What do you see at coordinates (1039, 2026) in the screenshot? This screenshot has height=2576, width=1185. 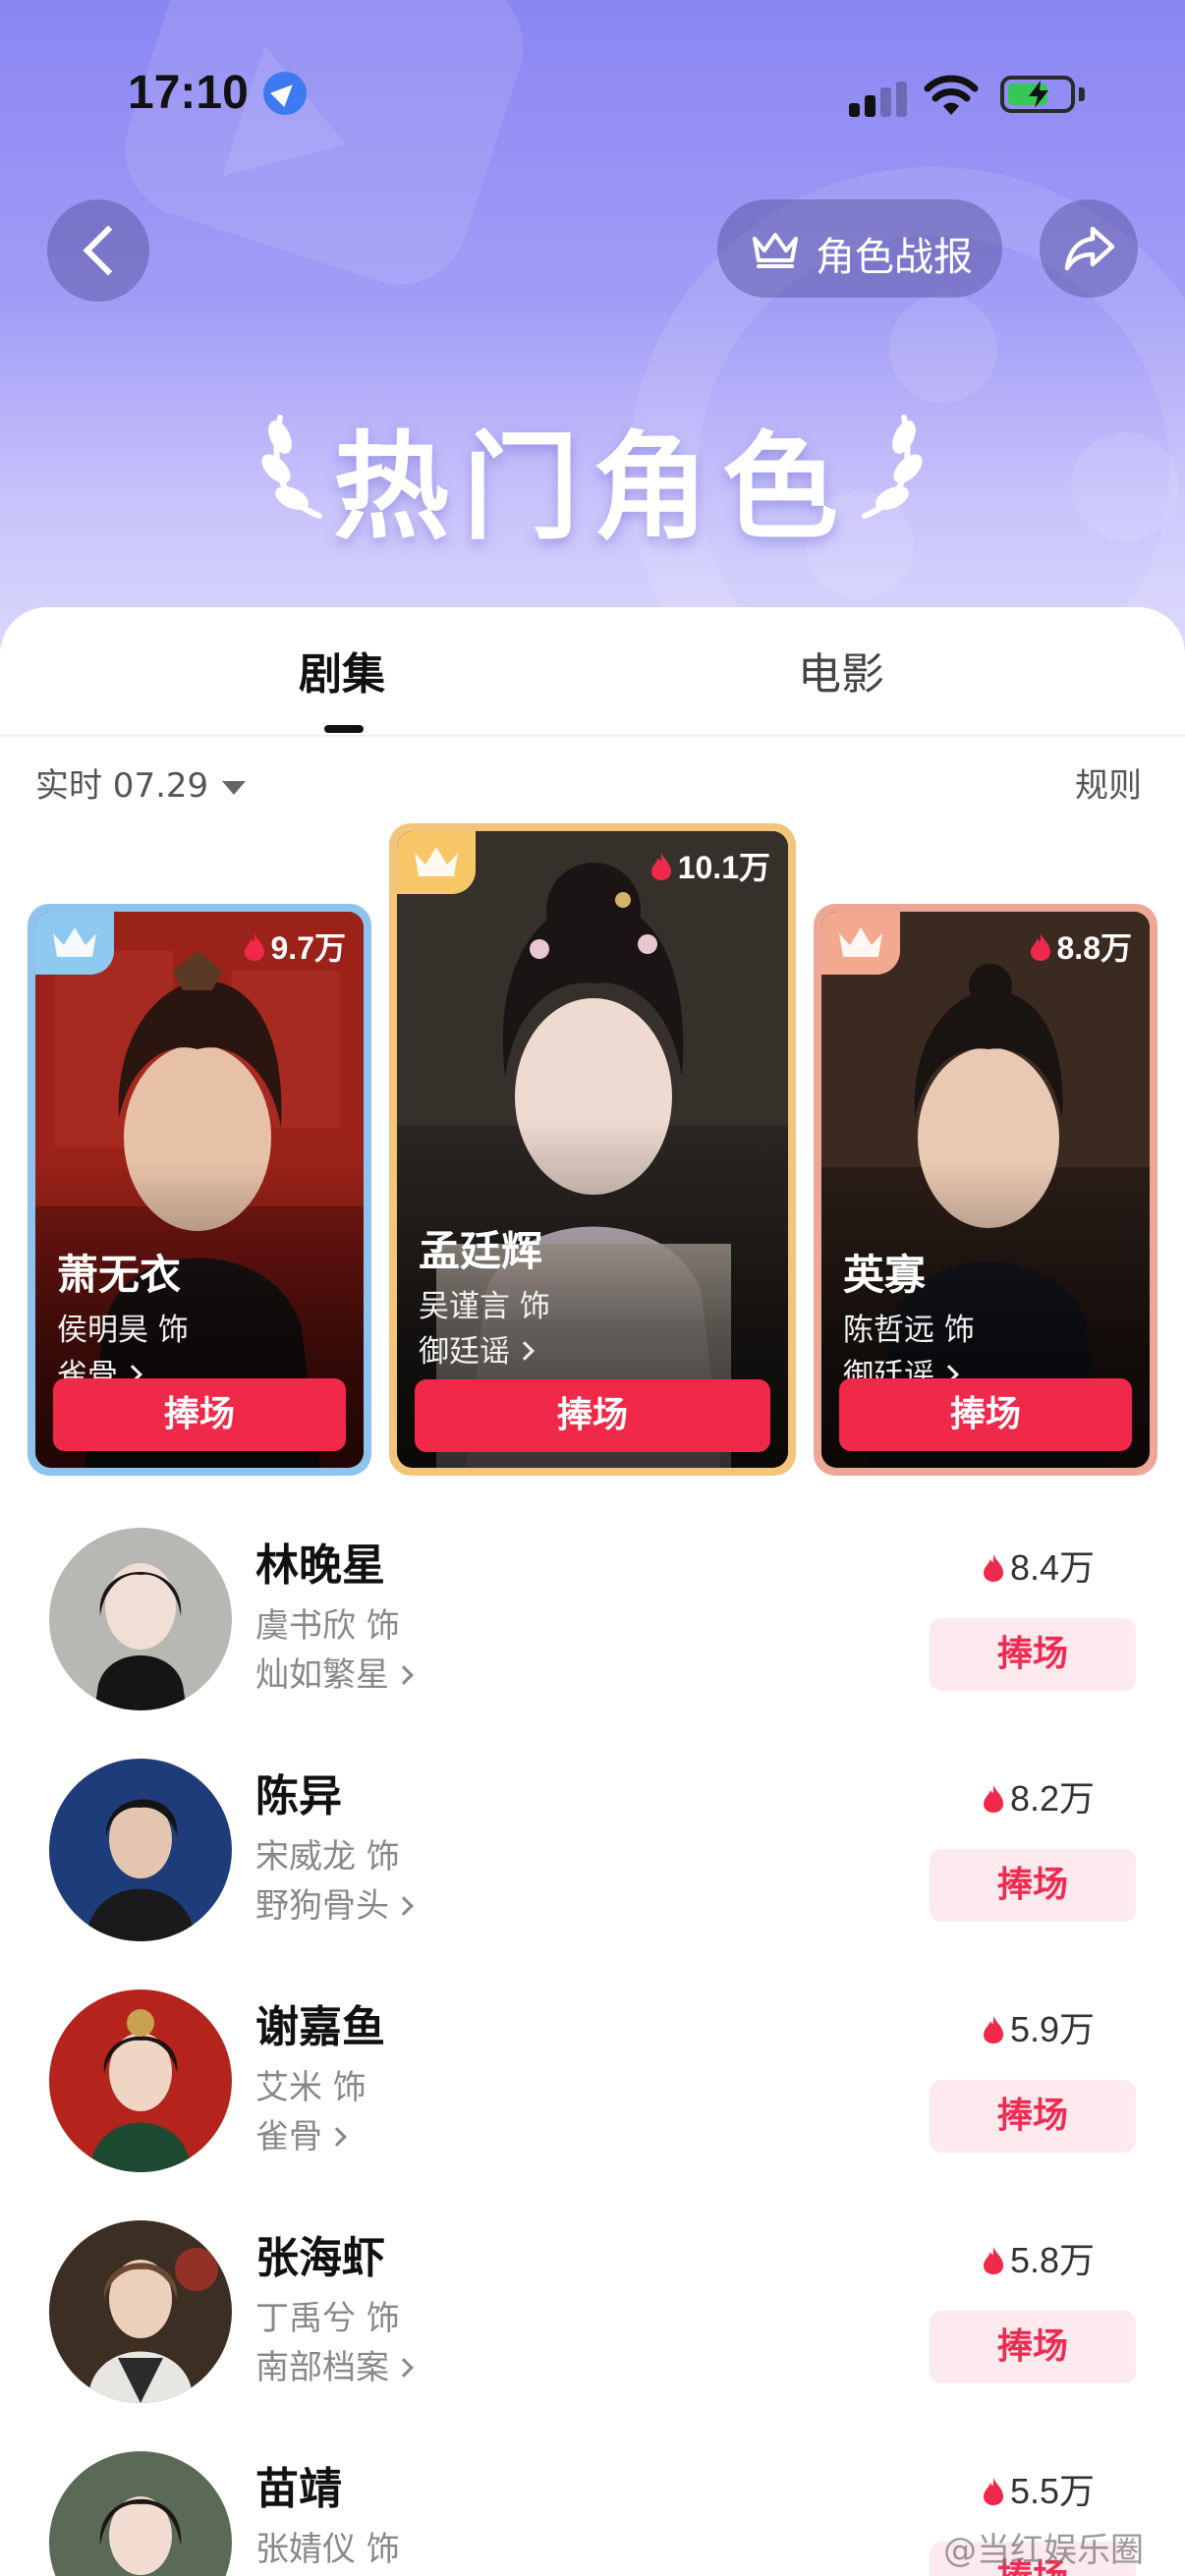 I see `heat-count: 5.9万` at bounding box center [1039, 2026].